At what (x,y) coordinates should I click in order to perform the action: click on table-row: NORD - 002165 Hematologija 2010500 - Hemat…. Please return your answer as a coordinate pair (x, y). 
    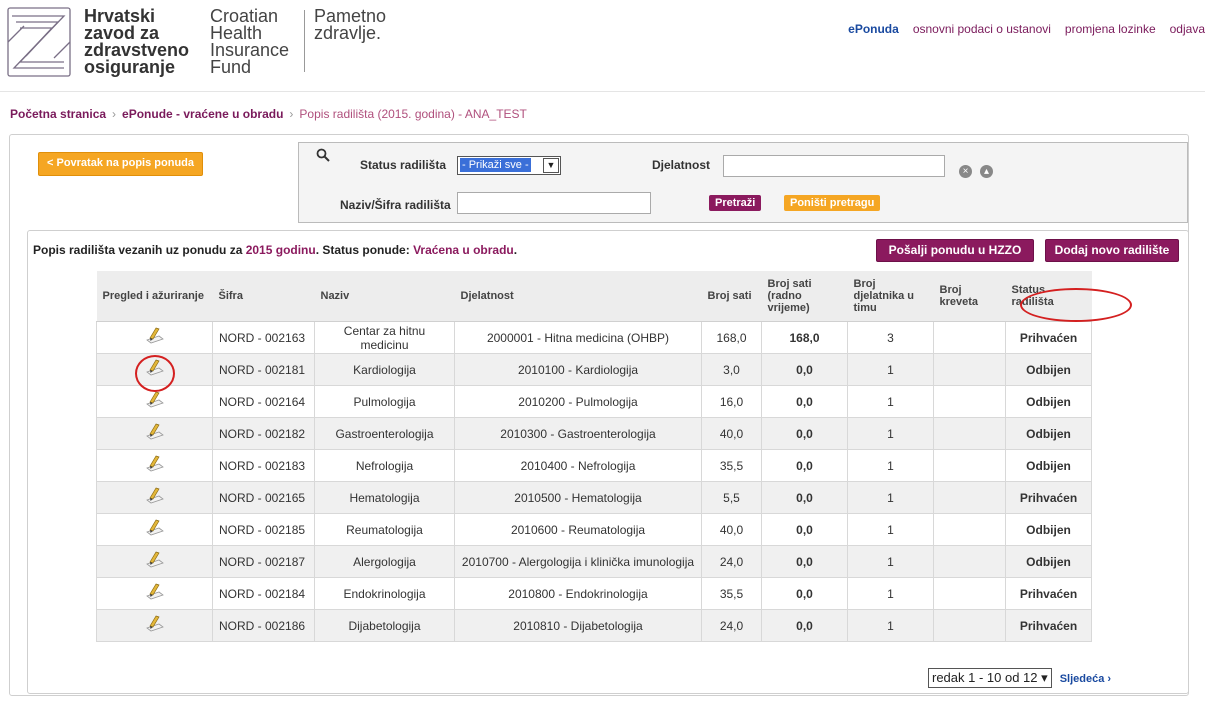
    Looking at the image, I should click on (594, 497).